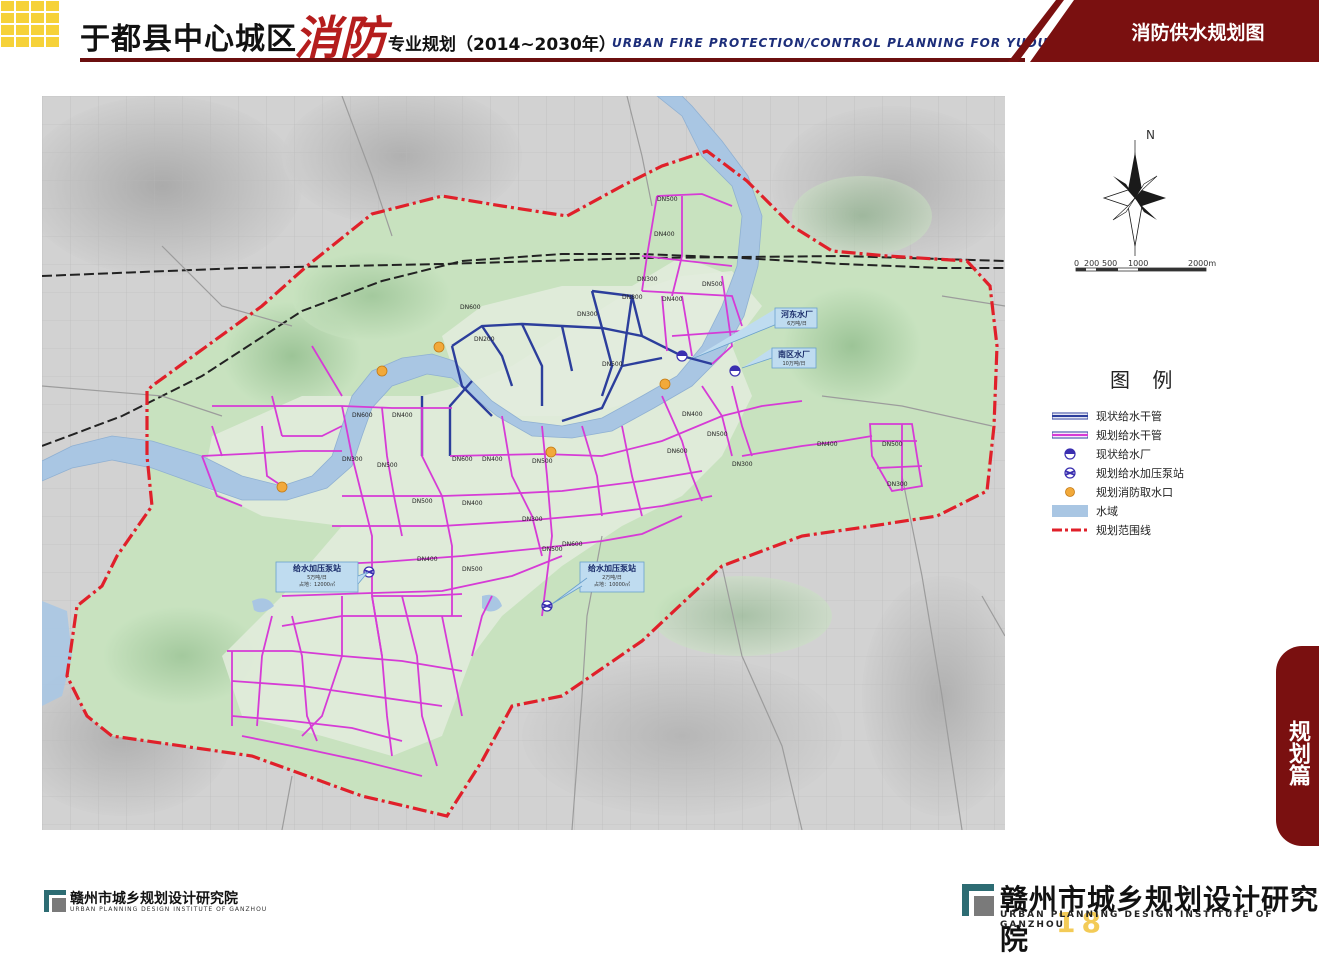 This screenshot has width=1319, height=958. I want to click on legend-item-fire-intake: 规划消防取水口, so click(1167, 492).